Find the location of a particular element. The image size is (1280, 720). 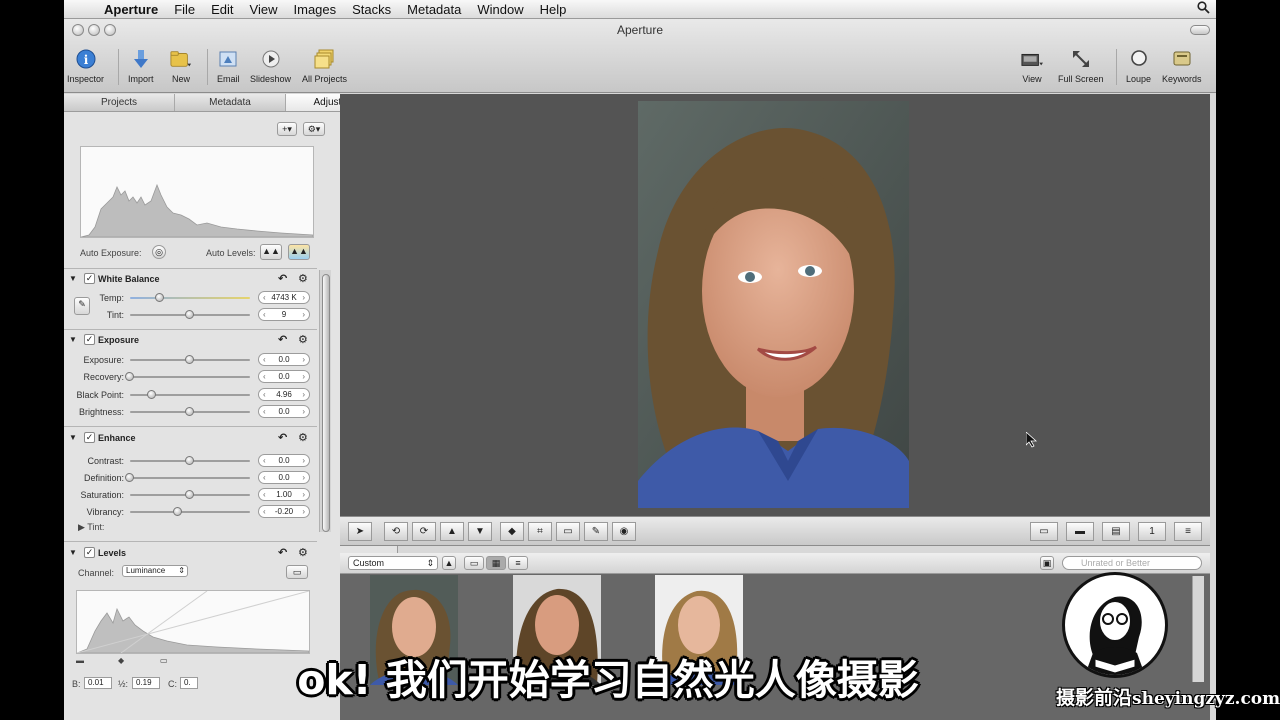

tab-projects: Projects is located at coordinates (119, 102).